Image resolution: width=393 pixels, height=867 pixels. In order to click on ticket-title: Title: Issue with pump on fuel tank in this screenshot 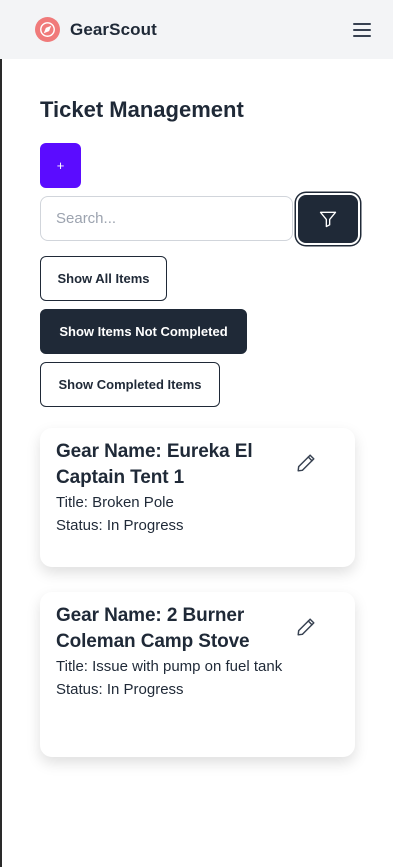, I will do `click(169, 666)`.